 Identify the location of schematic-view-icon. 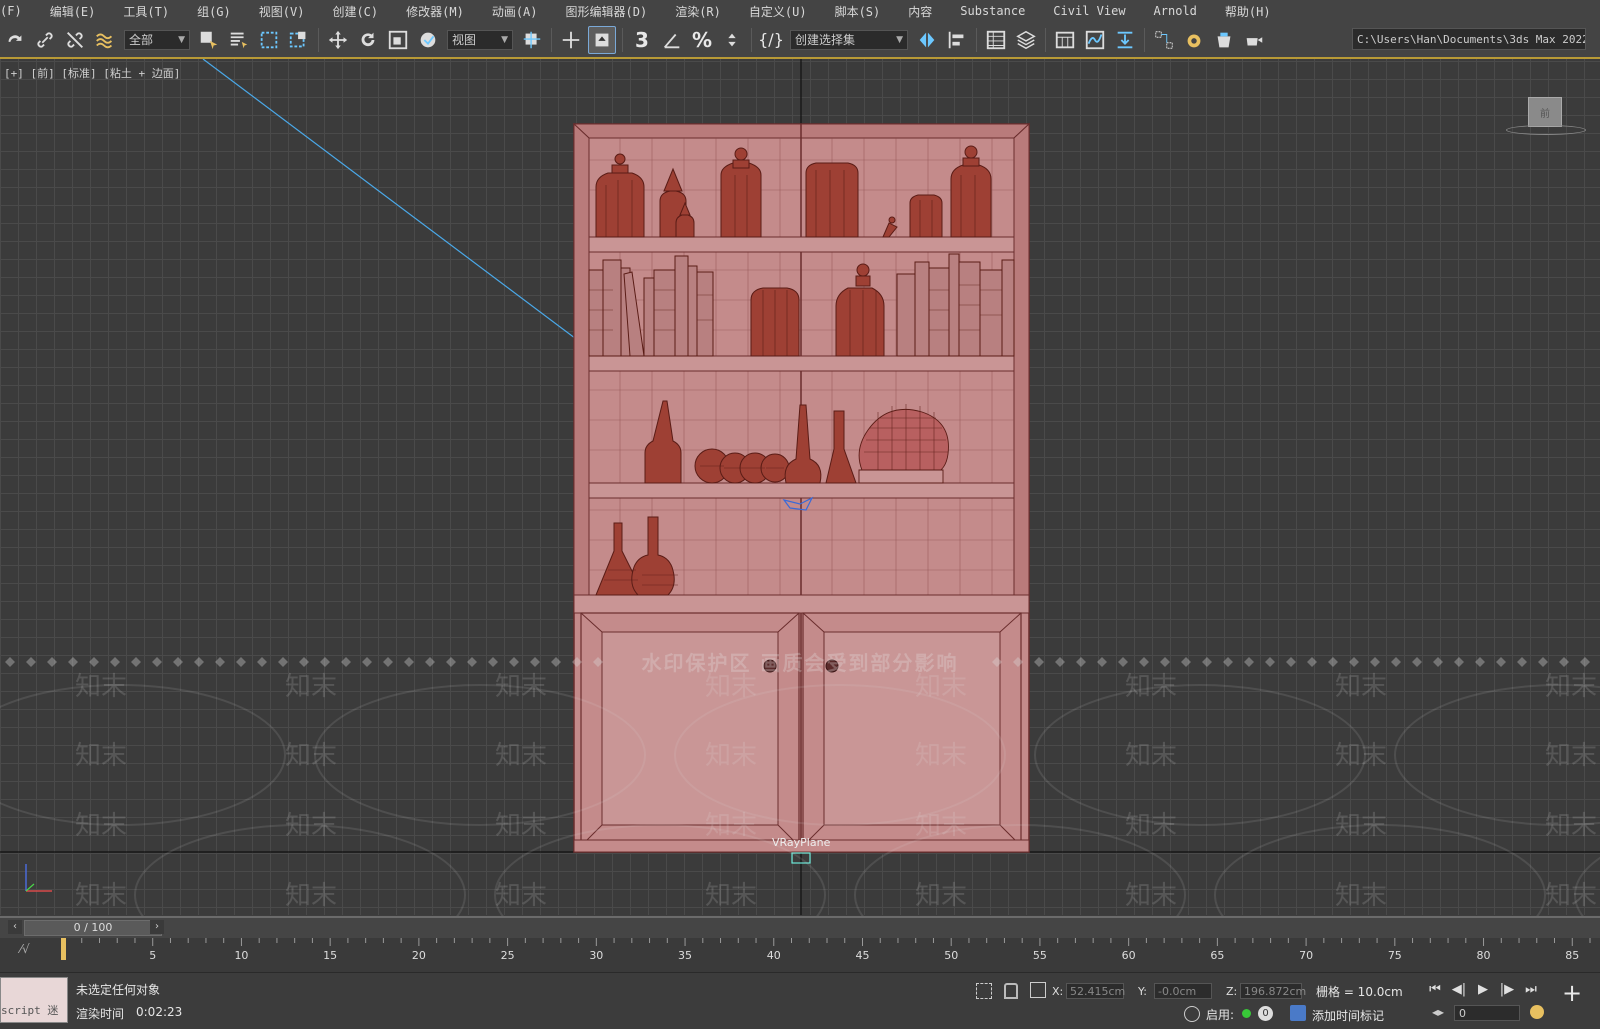
(1164, 40).